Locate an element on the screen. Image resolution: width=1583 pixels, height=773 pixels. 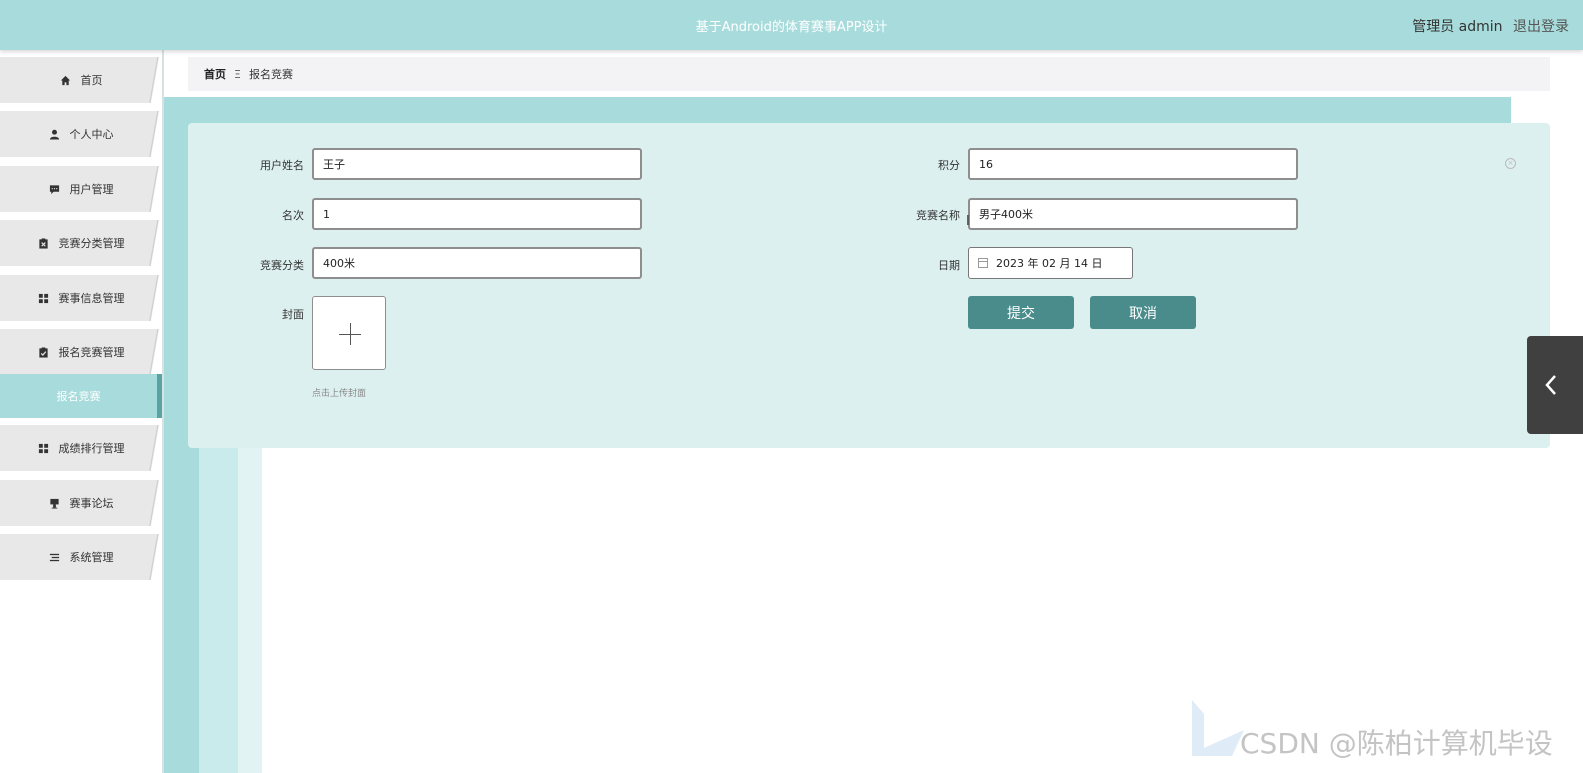
submit-button: 提交 is located at coordinates (1021, 312).